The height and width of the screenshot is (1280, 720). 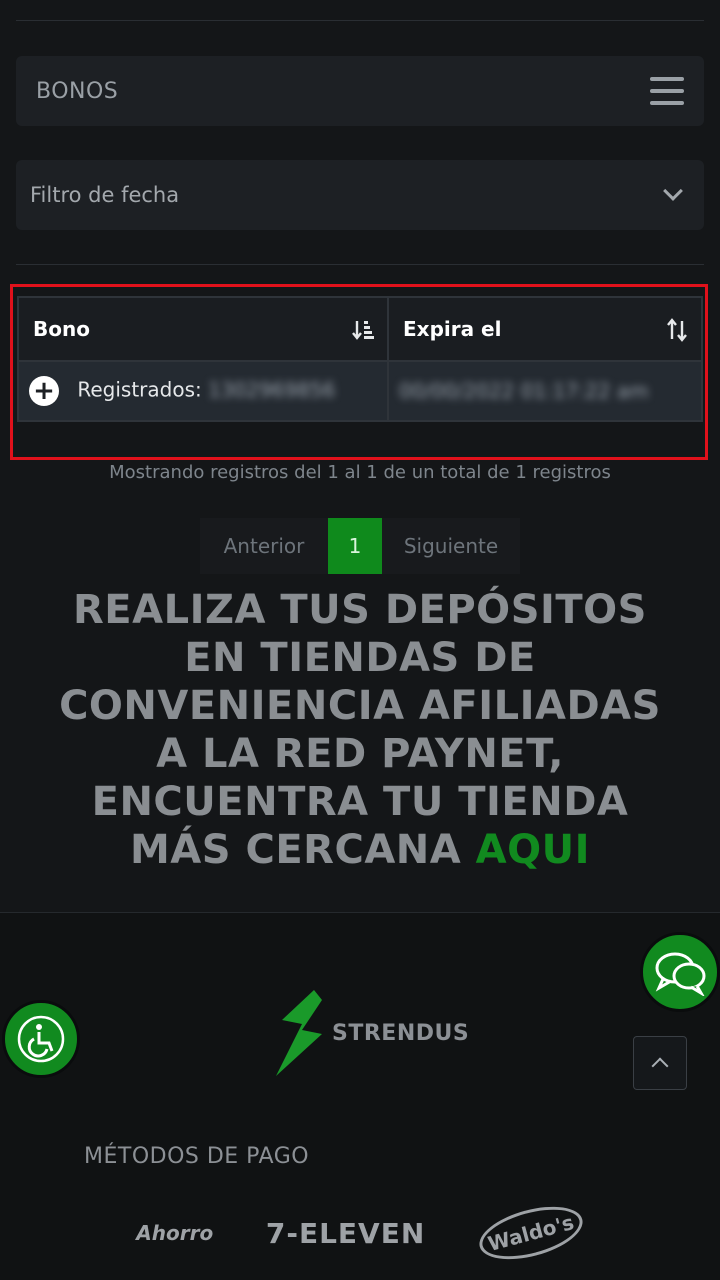 I want to click on scroll-to-top-button, so click(x=660, y=1063).